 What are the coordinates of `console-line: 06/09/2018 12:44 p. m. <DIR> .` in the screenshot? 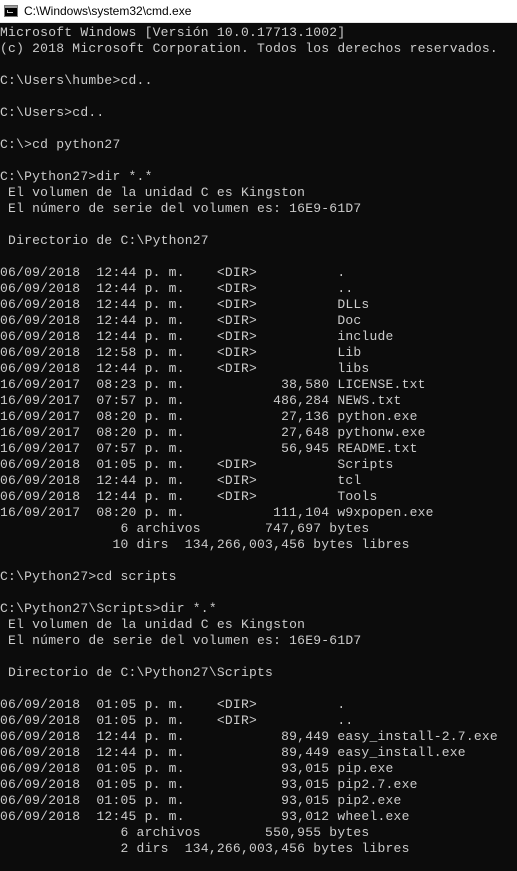 It's located at (173, 272).